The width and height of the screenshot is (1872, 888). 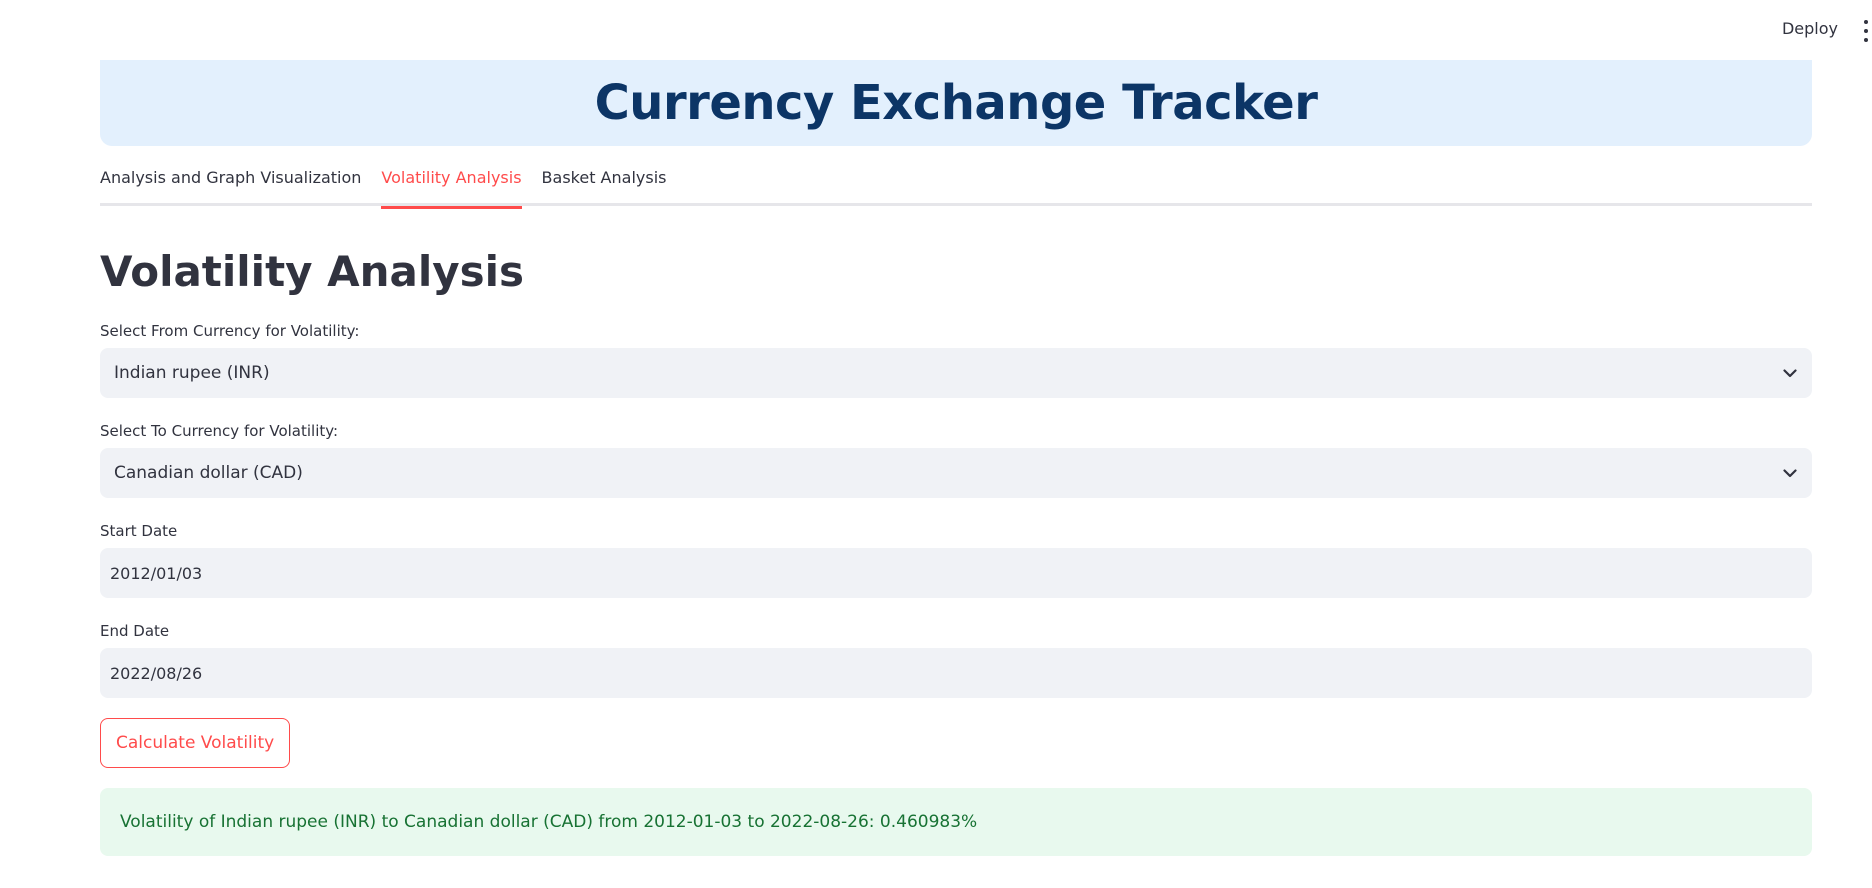 I want to click on kebab-menu-icon, so click(x=1866, y=31).